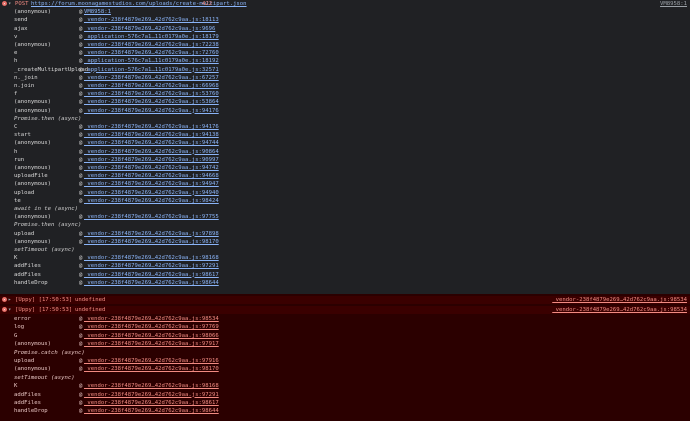 This screenshot has width=690, height=421. Describe the element at coordinates (21, 28) in the screenshot. I see `frame-function: ajax` at that location.